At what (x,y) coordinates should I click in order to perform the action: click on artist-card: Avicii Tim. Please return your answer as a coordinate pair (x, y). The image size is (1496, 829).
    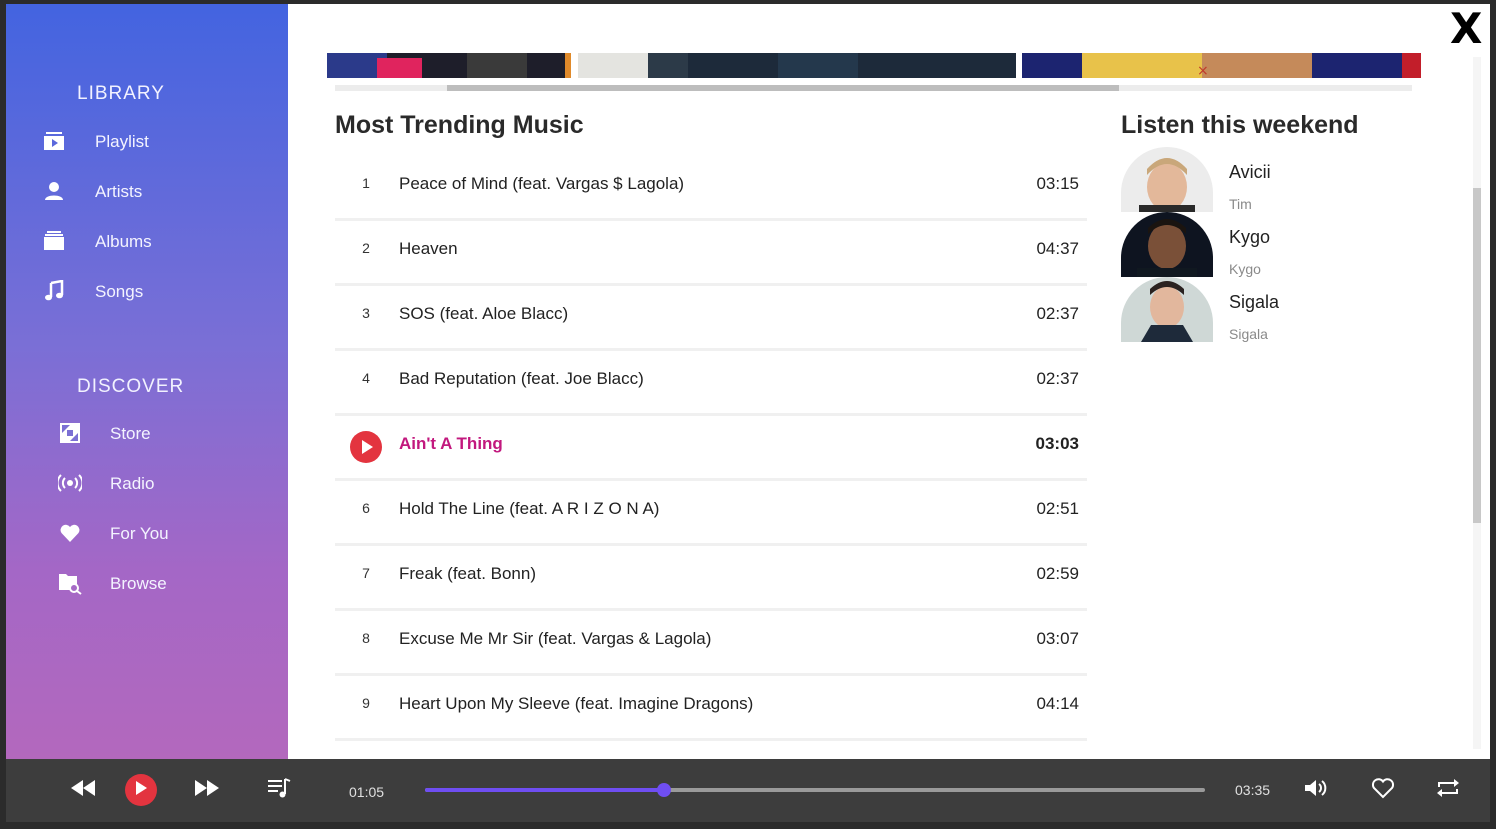
    Looking at the image, I should click on (1271, 179).